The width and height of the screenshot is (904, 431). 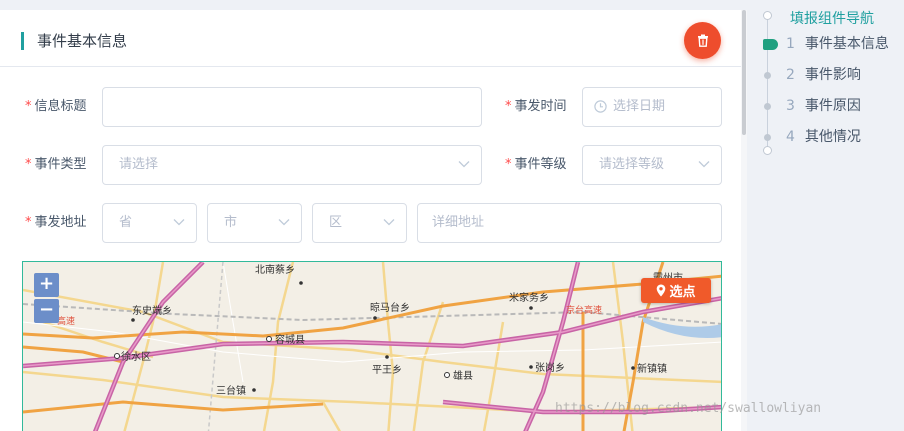 What do you see at coordinates (254, 223) in the screenshot?
I see `city-select: 市` at bounding box center [254, 223].